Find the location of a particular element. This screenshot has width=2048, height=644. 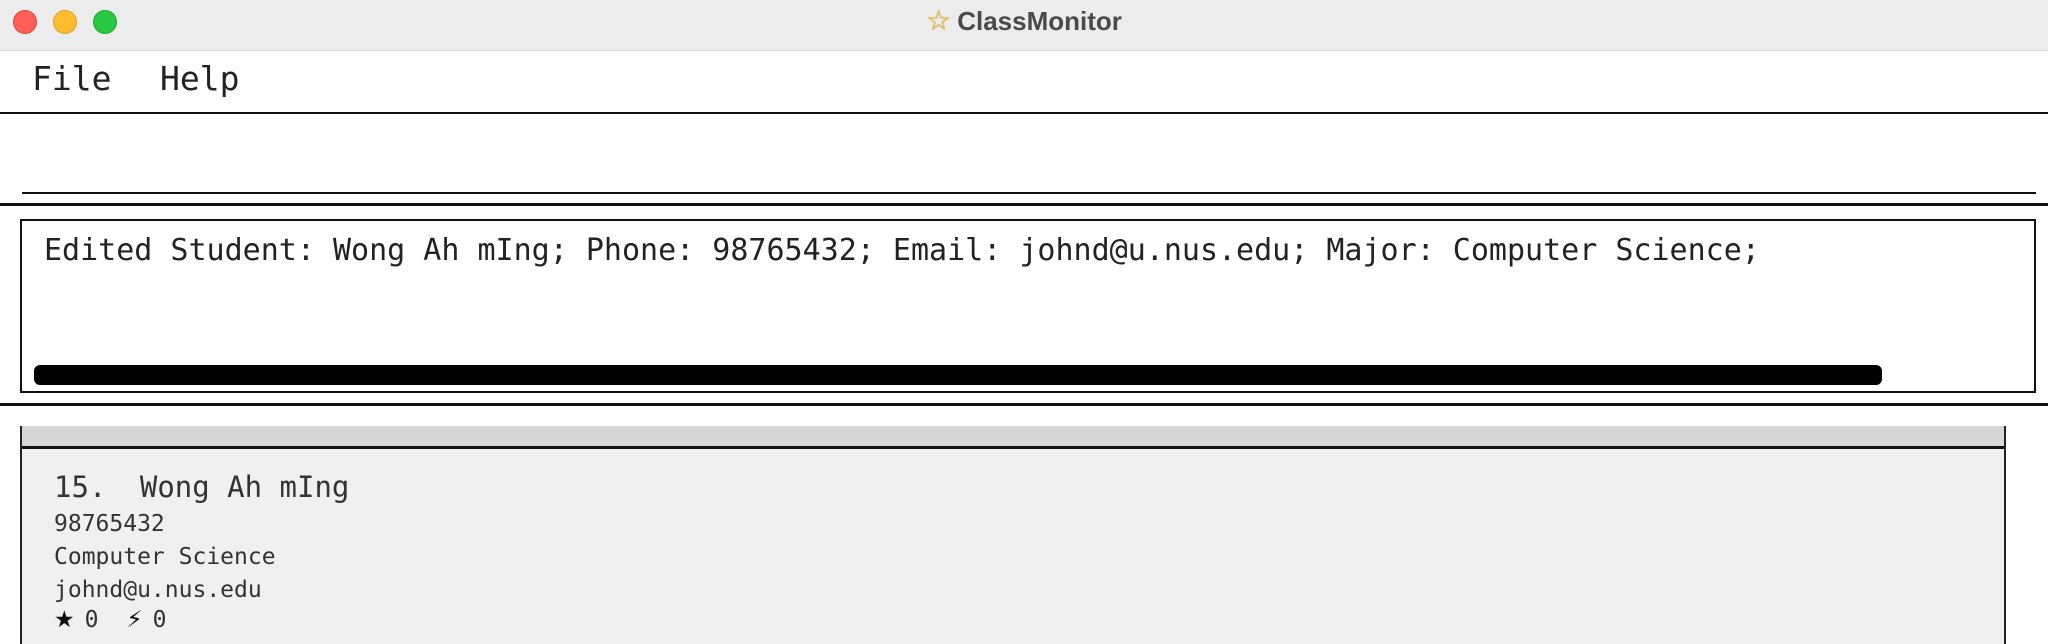

student-card-header: 15. Wong Ah mIng is located at coordinates (201, 487).